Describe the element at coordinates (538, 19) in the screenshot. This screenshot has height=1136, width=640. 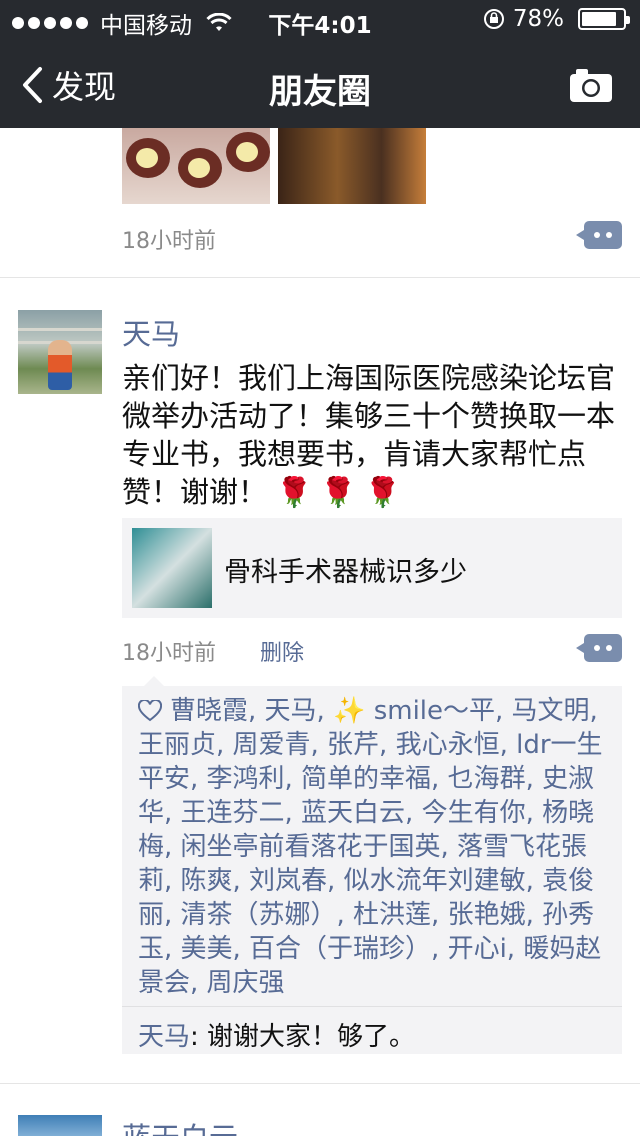
I see `battery-percent: 78%` at that location.